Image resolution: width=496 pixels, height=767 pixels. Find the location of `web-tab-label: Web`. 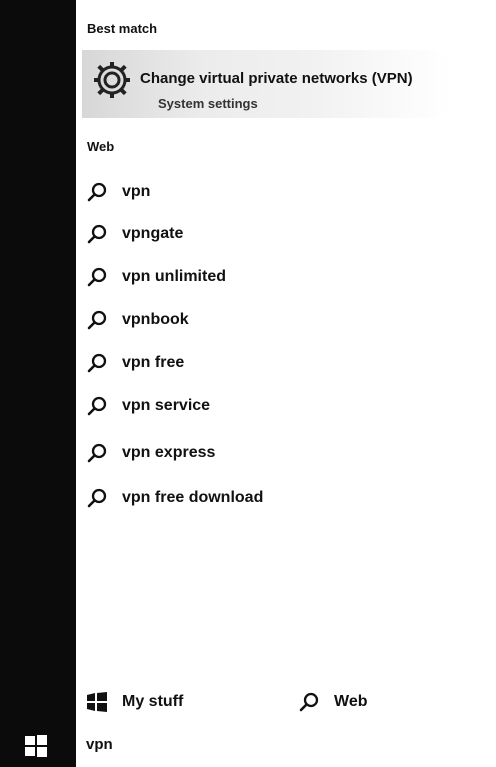

web-tab-label: Web is located at coordinates (351, 701).